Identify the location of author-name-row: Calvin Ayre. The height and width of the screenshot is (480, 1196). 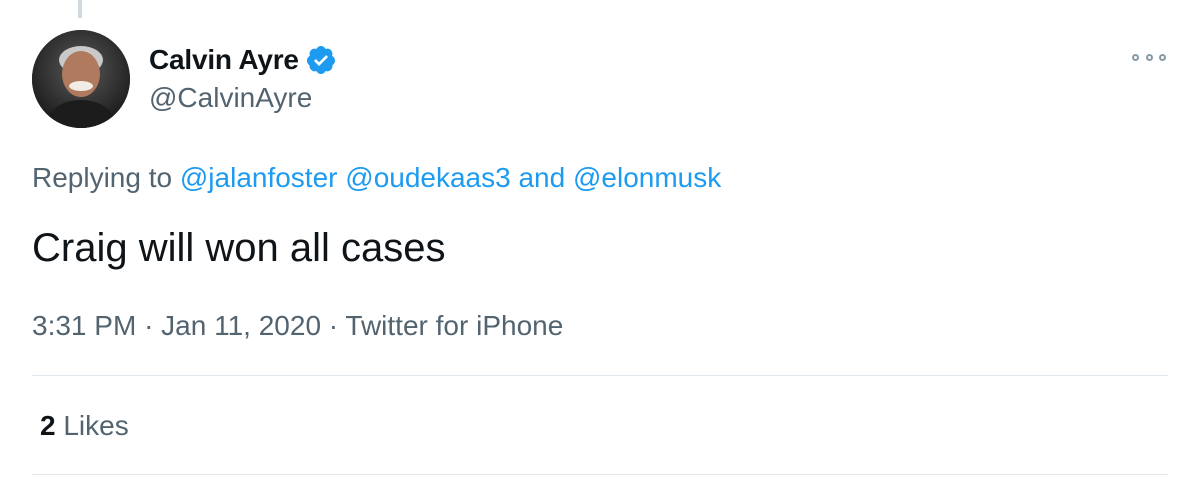
(243, 60).